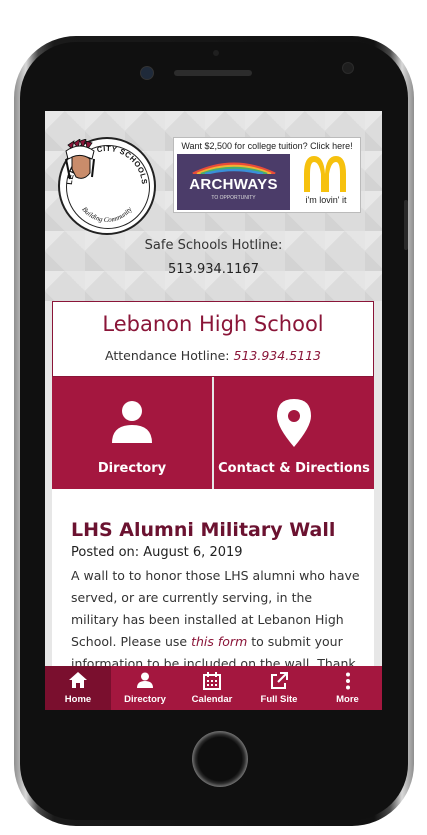 Image resolution: width=427 pixels, height=835 pixels. Describe the element at coordinates (213, 324) in the screenshot. I see `school-name: Lebanon High School` at that location.